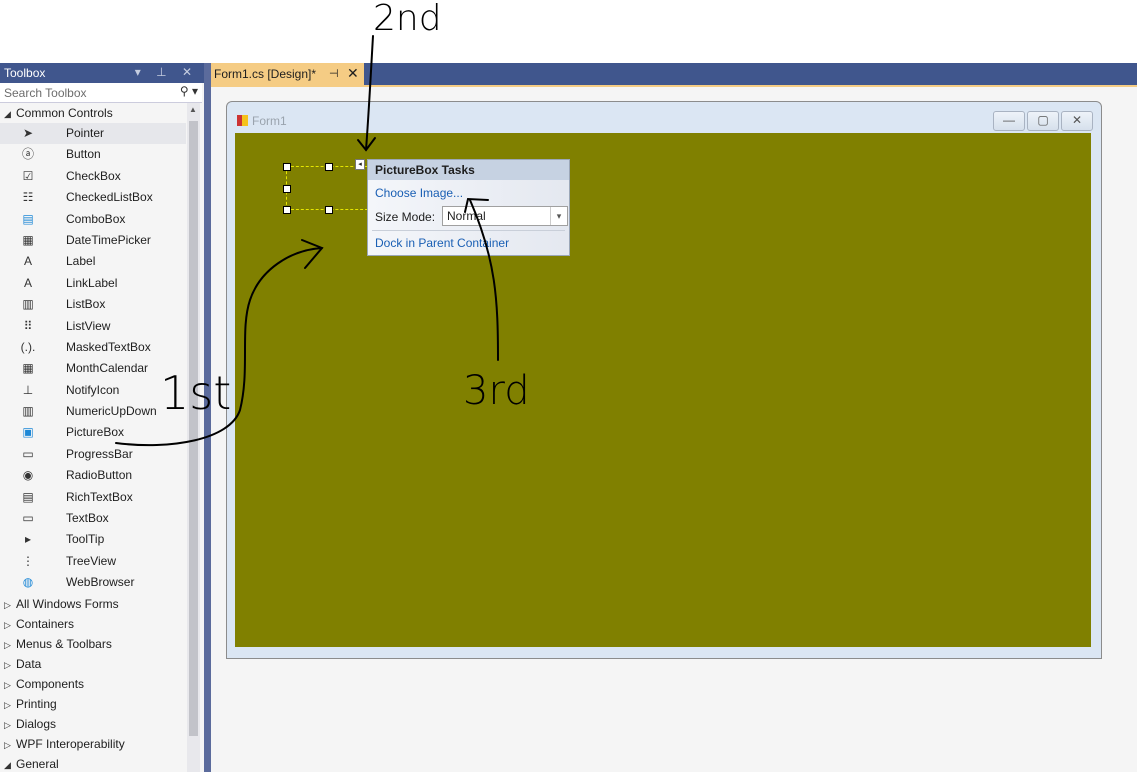  I want to click on form-caption: Form1, so click(262, 121).